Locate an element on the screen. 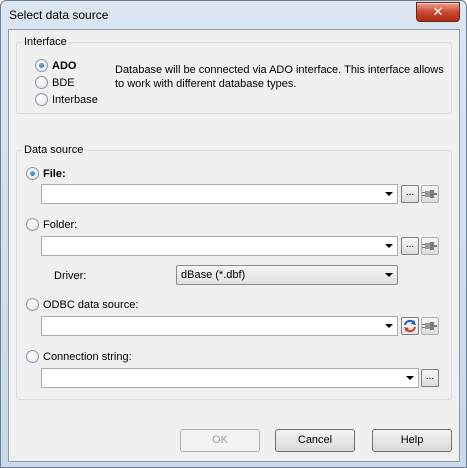  radio-folder: Folder: is located at coordinates (51, 224).